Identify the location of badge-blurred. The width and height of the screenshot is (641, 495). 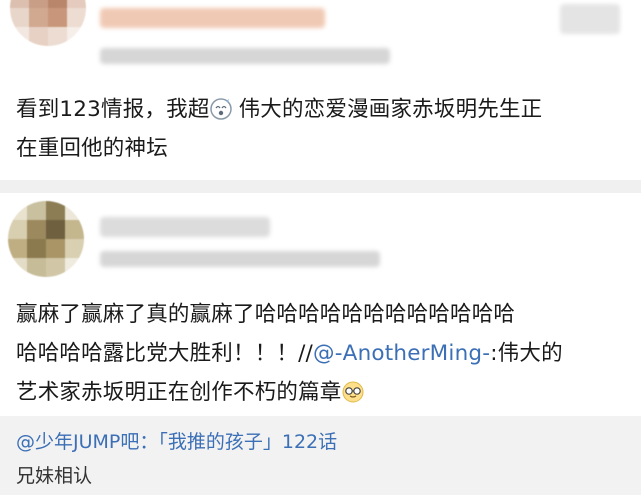
(590, 19).